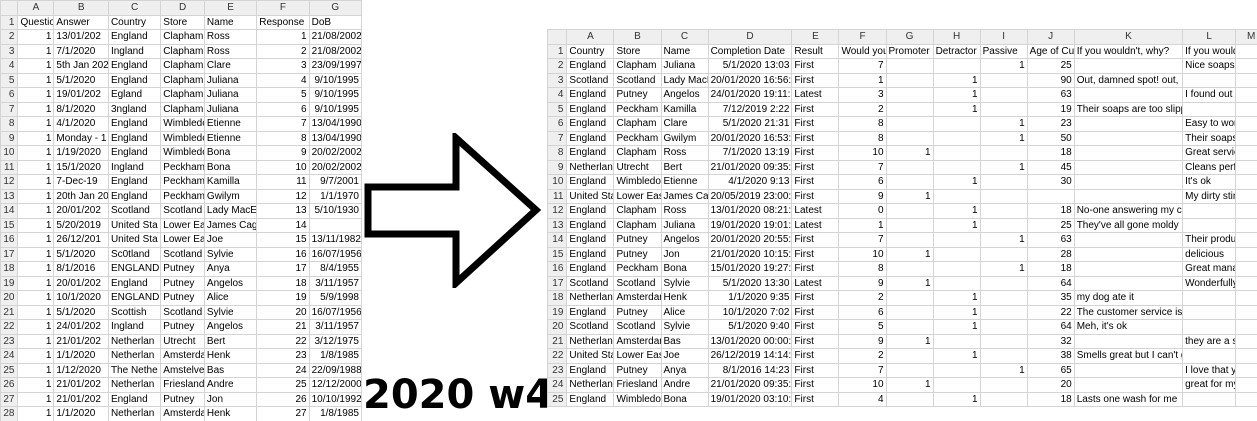 The height and width of the screenshot is (421, 1257). I want to click on cell-f5: 2, so click(862, 109).